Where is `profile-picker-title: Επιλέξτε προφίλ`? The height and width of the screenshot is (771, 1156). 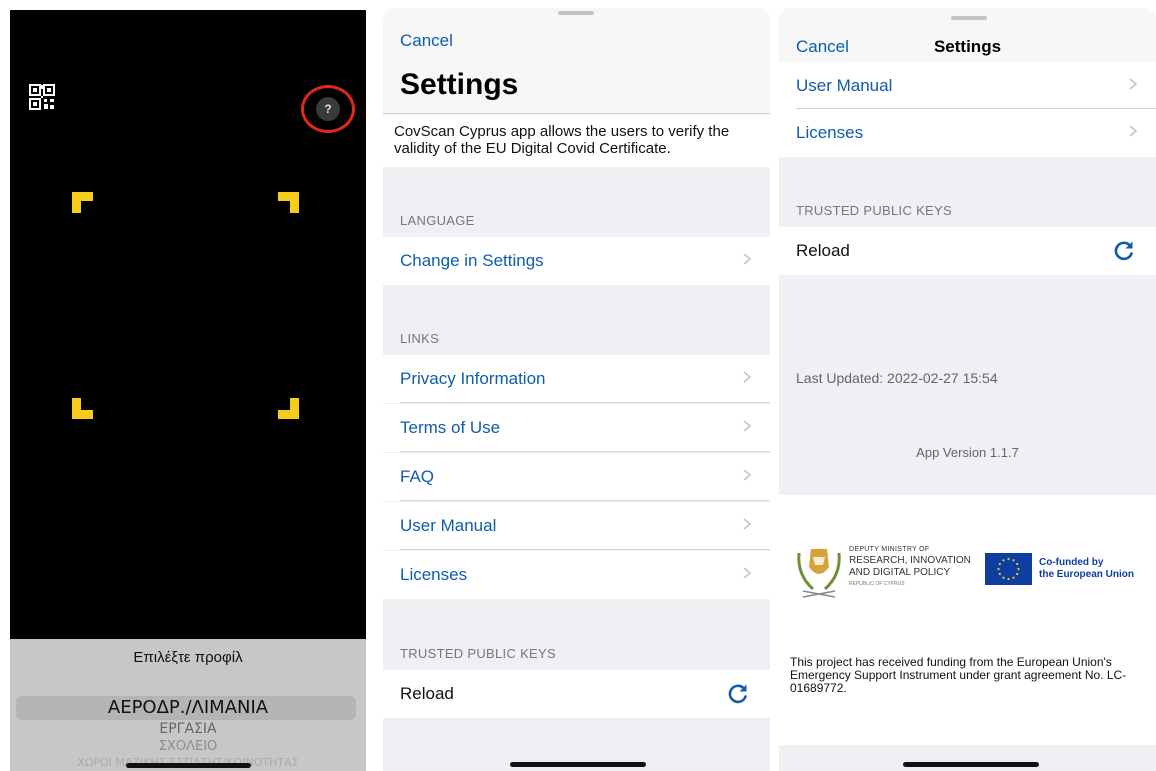
profile-picker-title: Επιλέξτε προφίλ is located at coordinates (188, 657).